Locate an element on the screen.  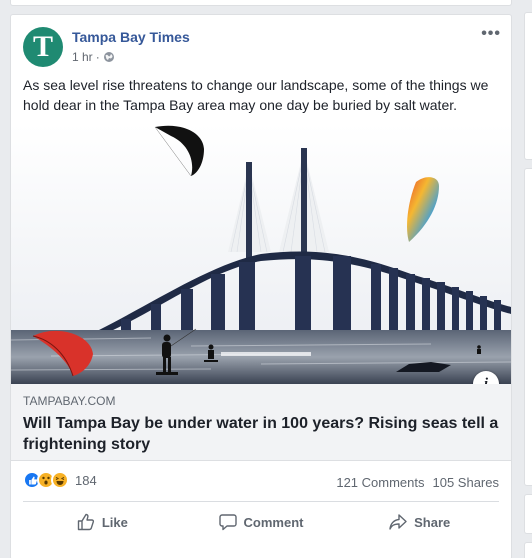
comment-icon is located at coordinates (227, 522).